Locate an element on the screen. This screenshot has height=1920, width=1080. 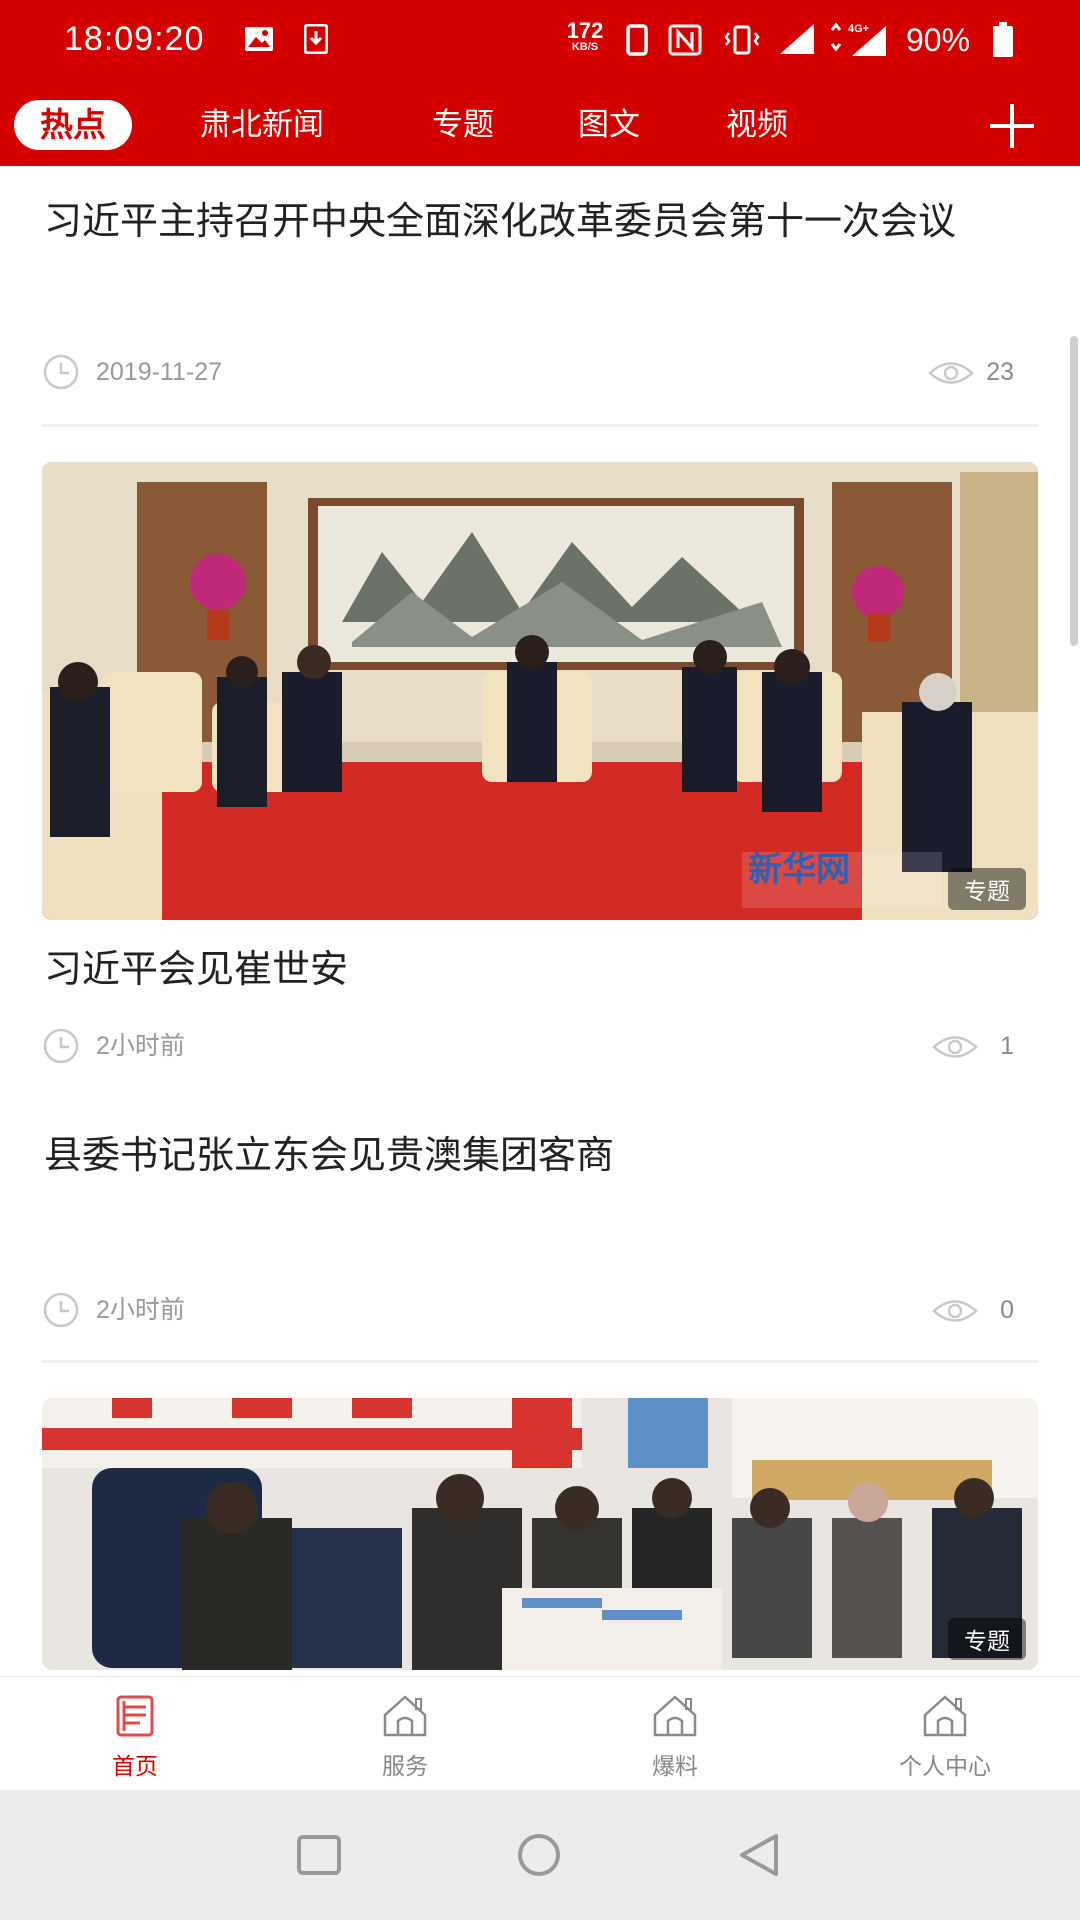
net-speed: 172 KB/S is located at coordinates (585, 35).